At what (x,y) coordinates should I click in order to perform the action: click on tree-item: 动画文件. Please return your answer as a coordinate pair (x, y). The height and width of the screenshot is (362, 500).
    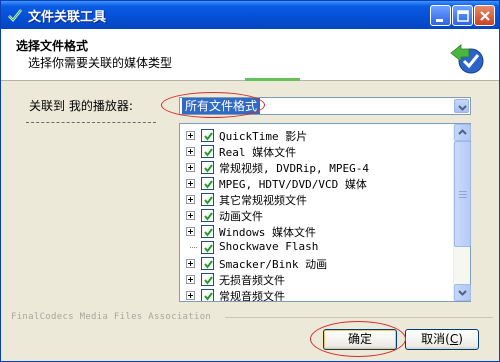
    Looking at the image, I should click on (315, 215).